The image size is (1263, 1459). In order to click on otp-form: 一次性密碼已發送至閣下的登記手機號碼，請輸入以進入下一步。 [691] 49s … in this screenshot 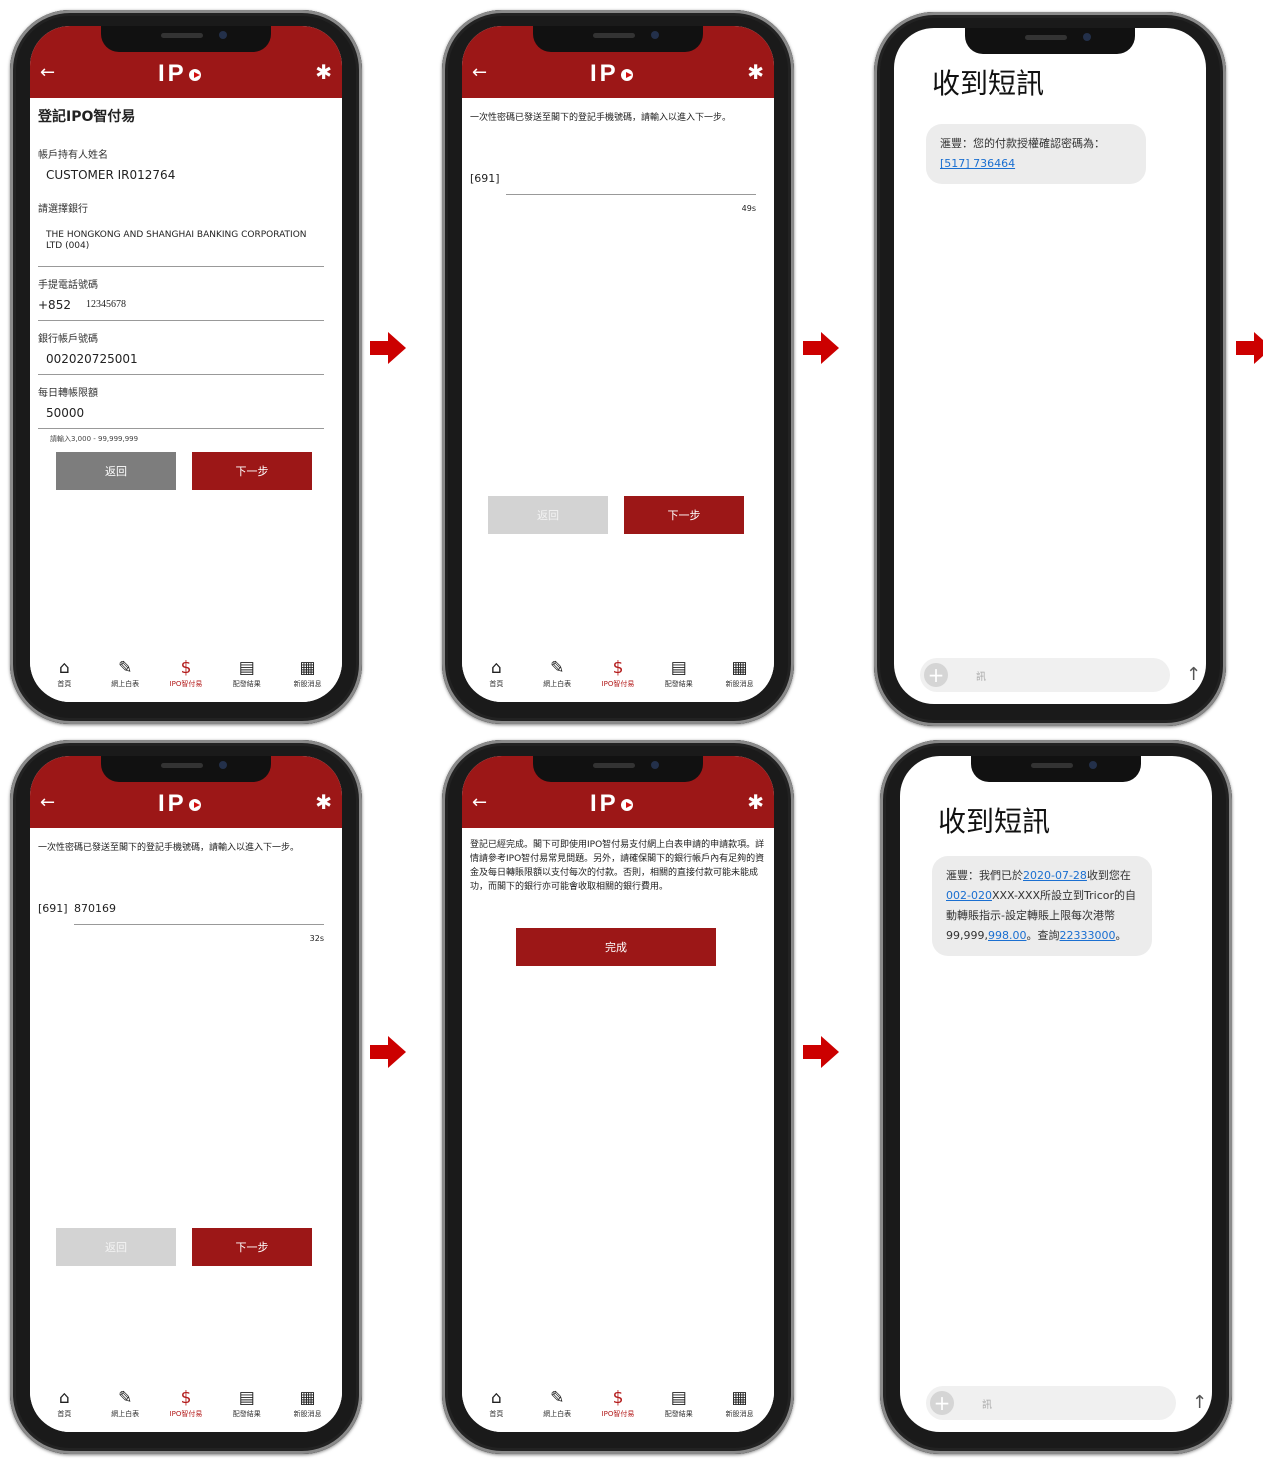, I will do `click(618, 376)`.